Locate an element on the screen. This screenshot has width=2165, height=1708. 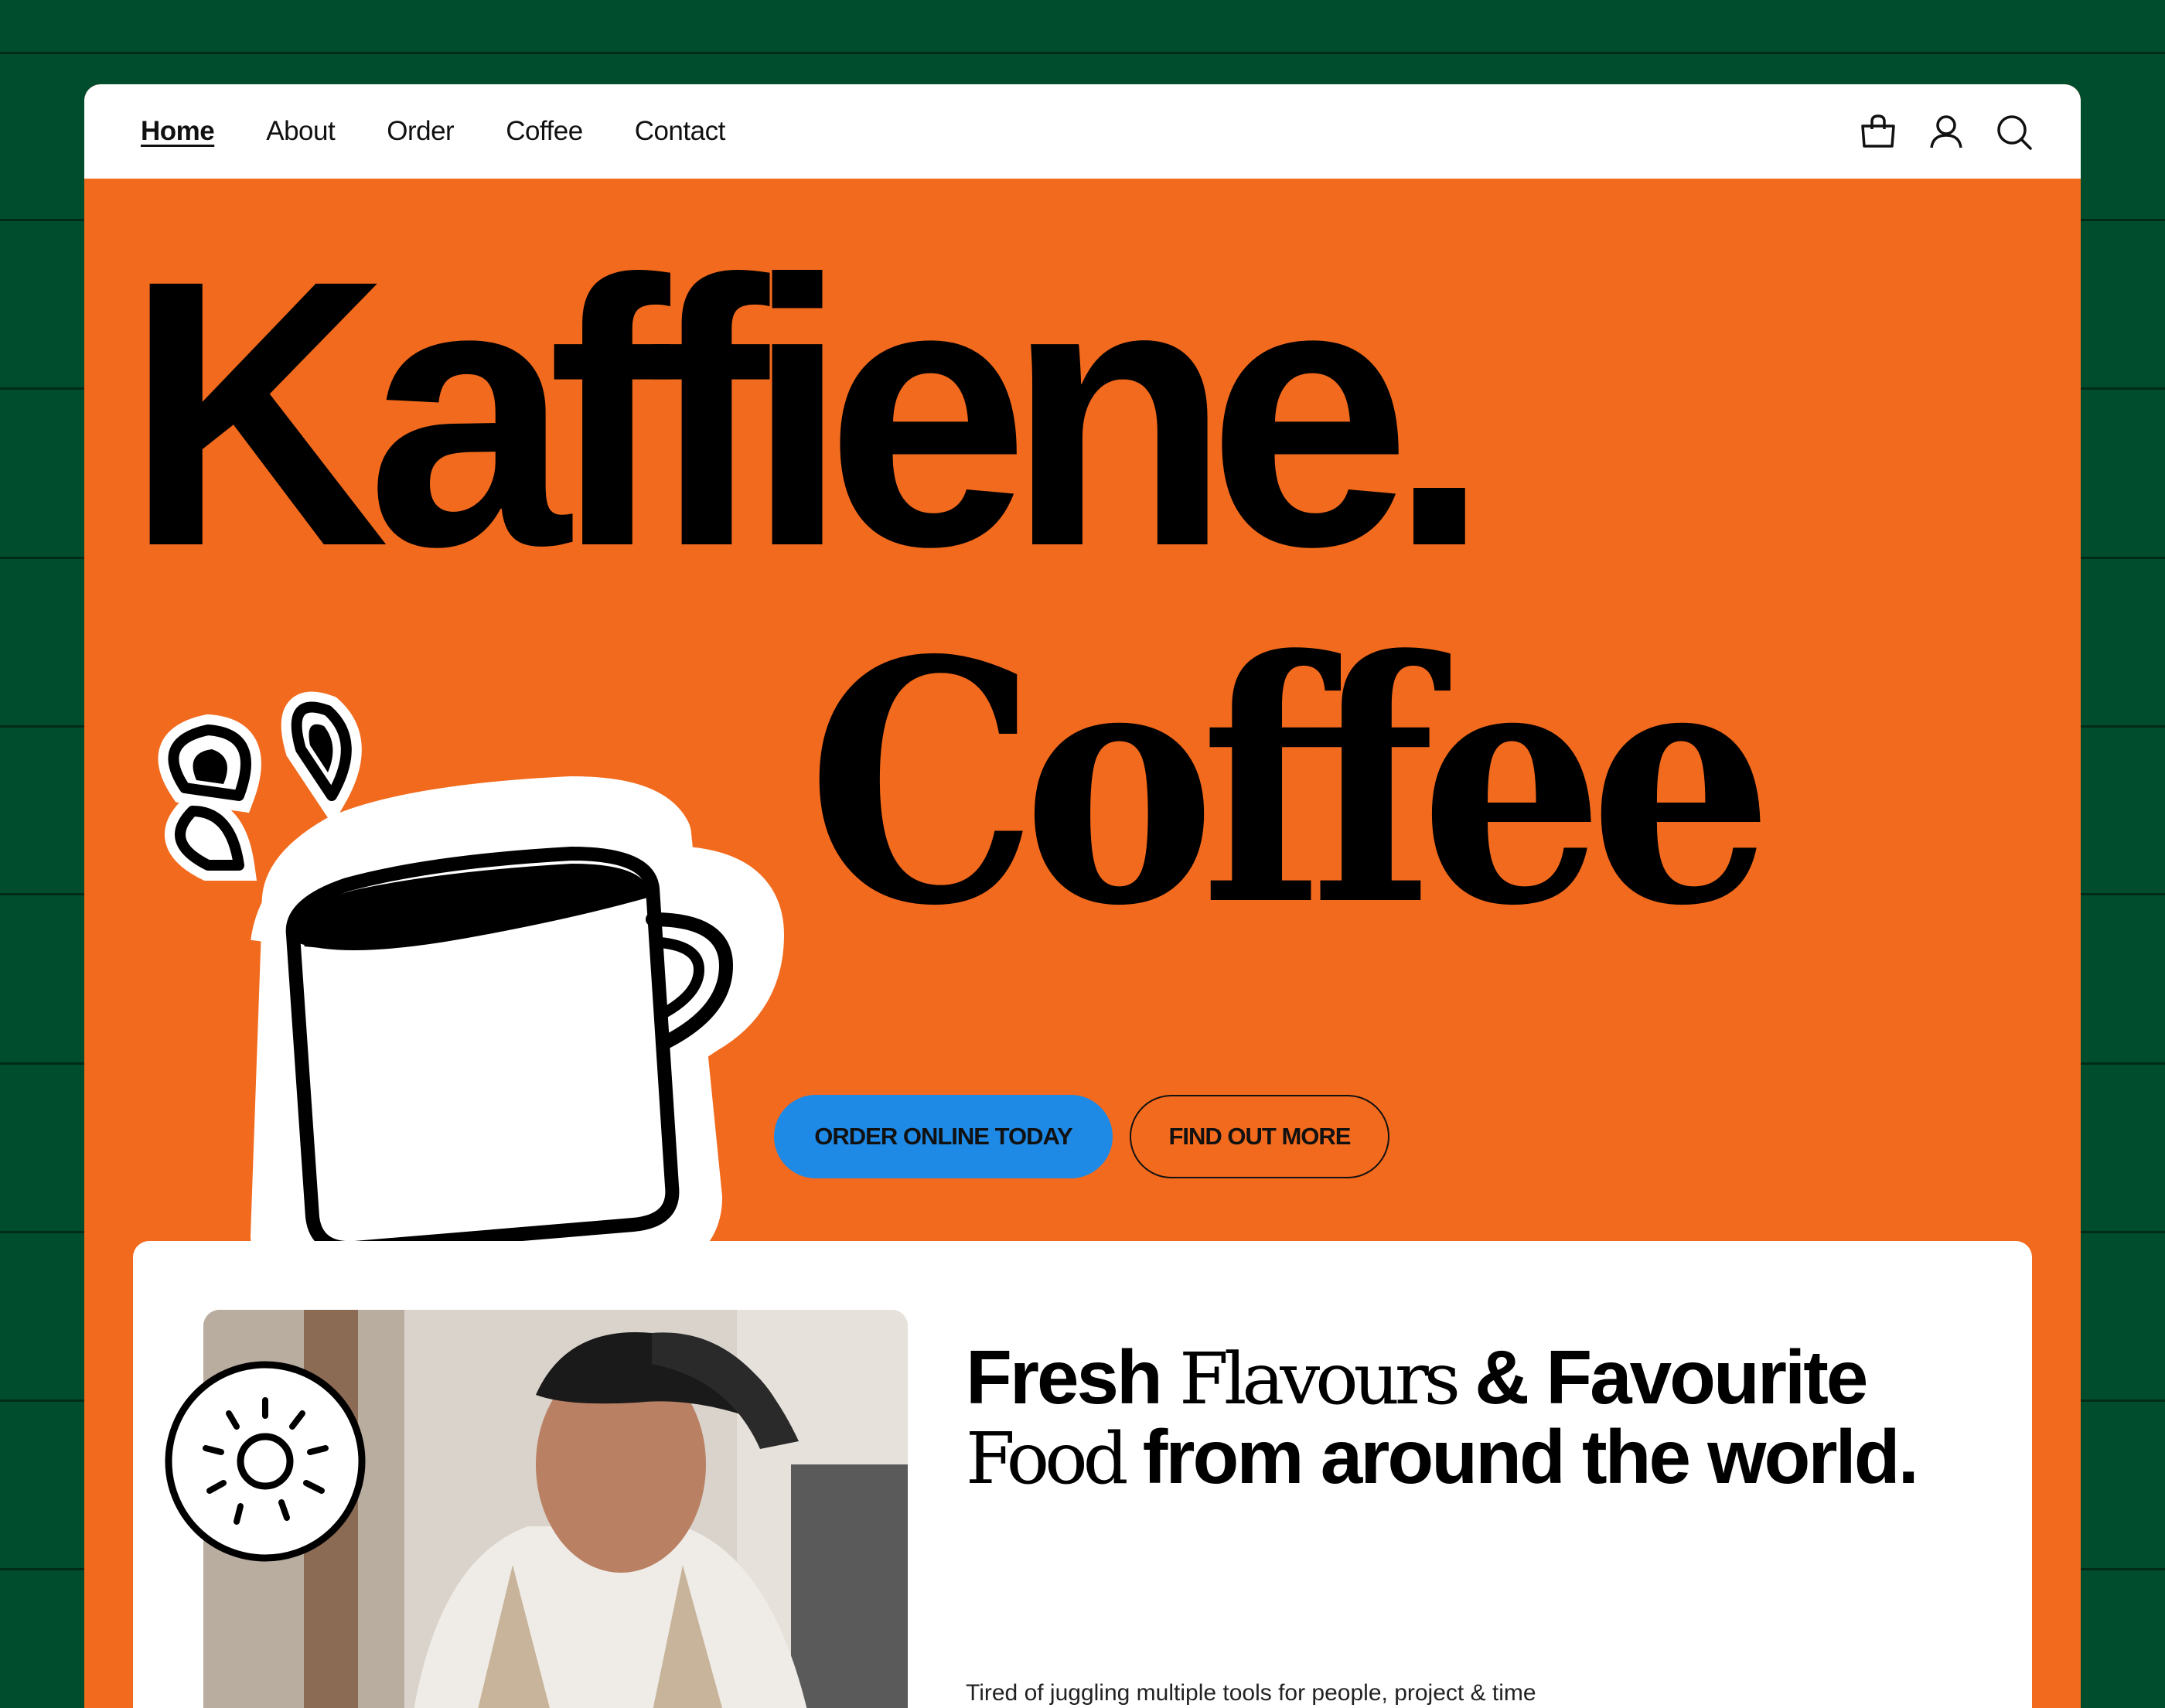
nav-link-about: About is located at coordinates (300, 131).